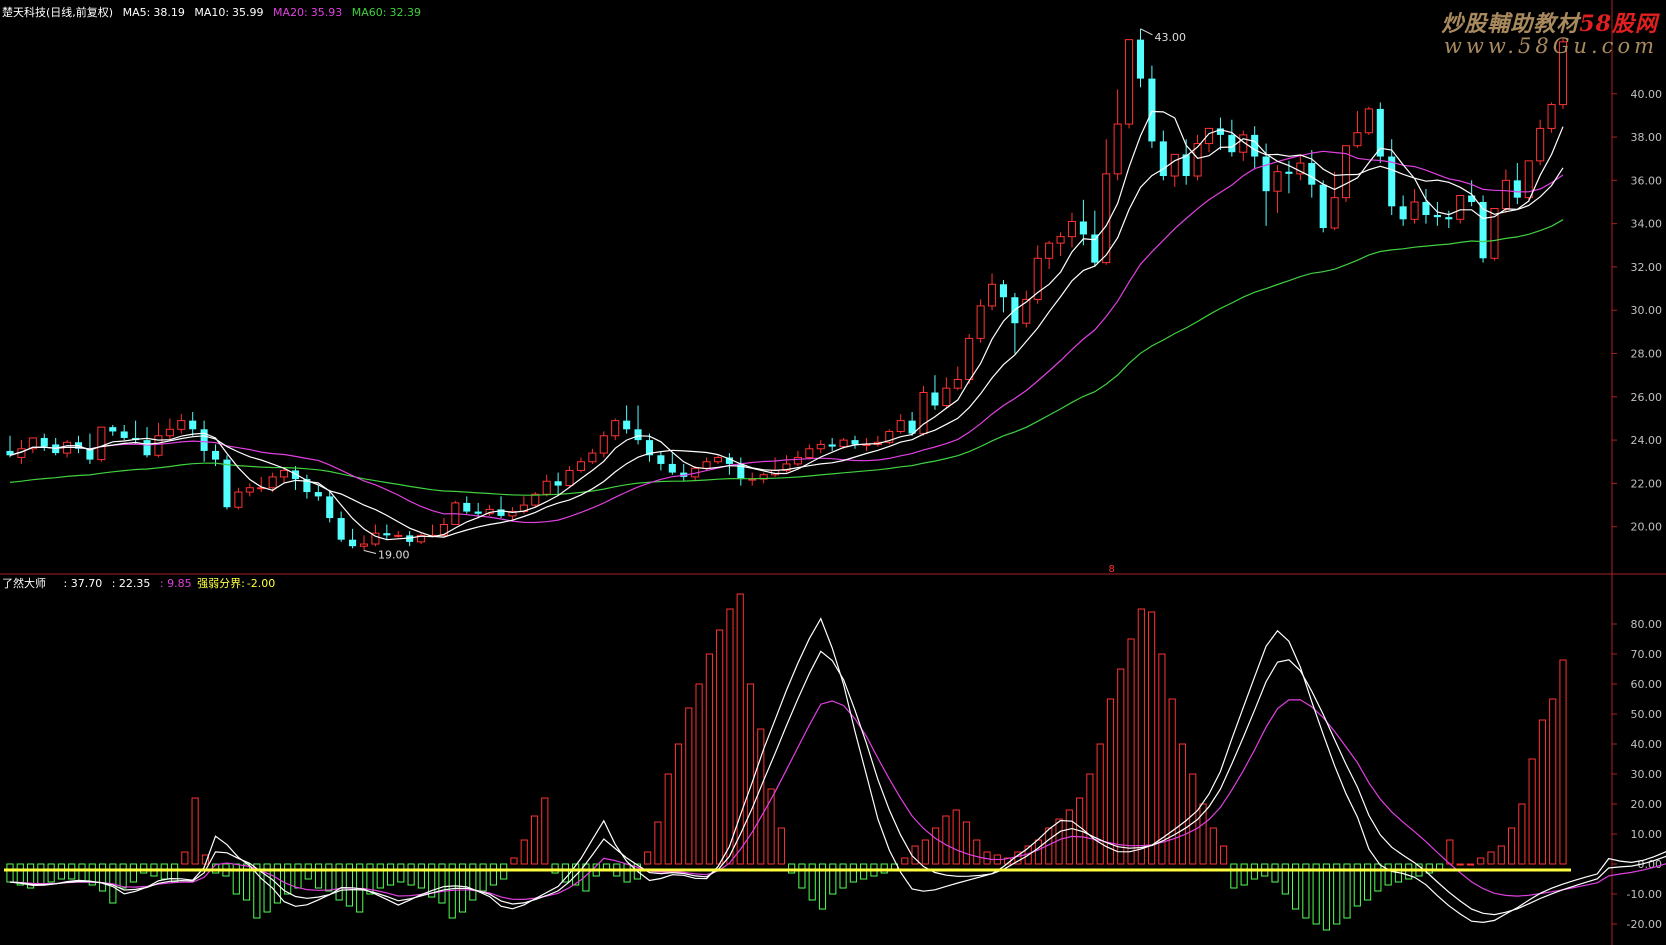 The width and height of the screenshot is (1666, 945). Describe the element at coordinates (1647, 354) in the screenshot. I see `price-tick-label: 28.00` at that location.